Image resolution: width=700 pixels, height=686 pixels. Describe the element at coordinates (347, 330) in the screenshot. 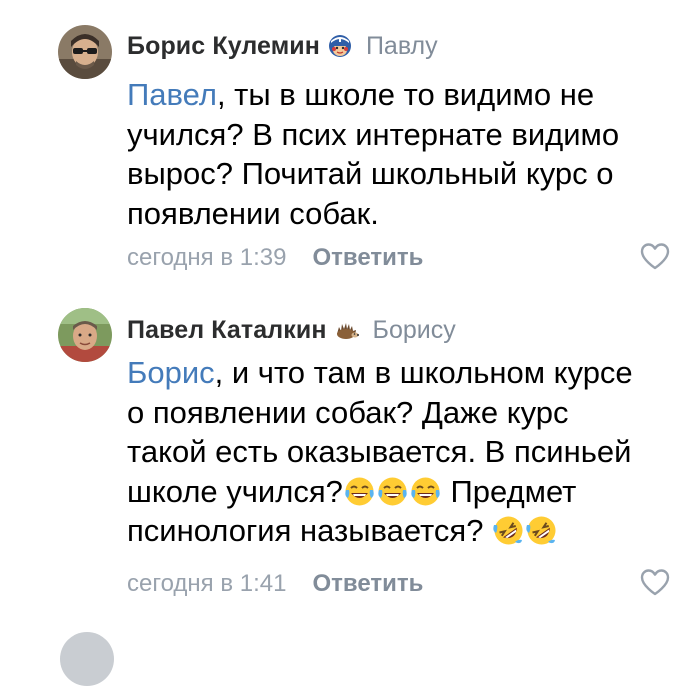

I see `hedgehog-icon` at that location.